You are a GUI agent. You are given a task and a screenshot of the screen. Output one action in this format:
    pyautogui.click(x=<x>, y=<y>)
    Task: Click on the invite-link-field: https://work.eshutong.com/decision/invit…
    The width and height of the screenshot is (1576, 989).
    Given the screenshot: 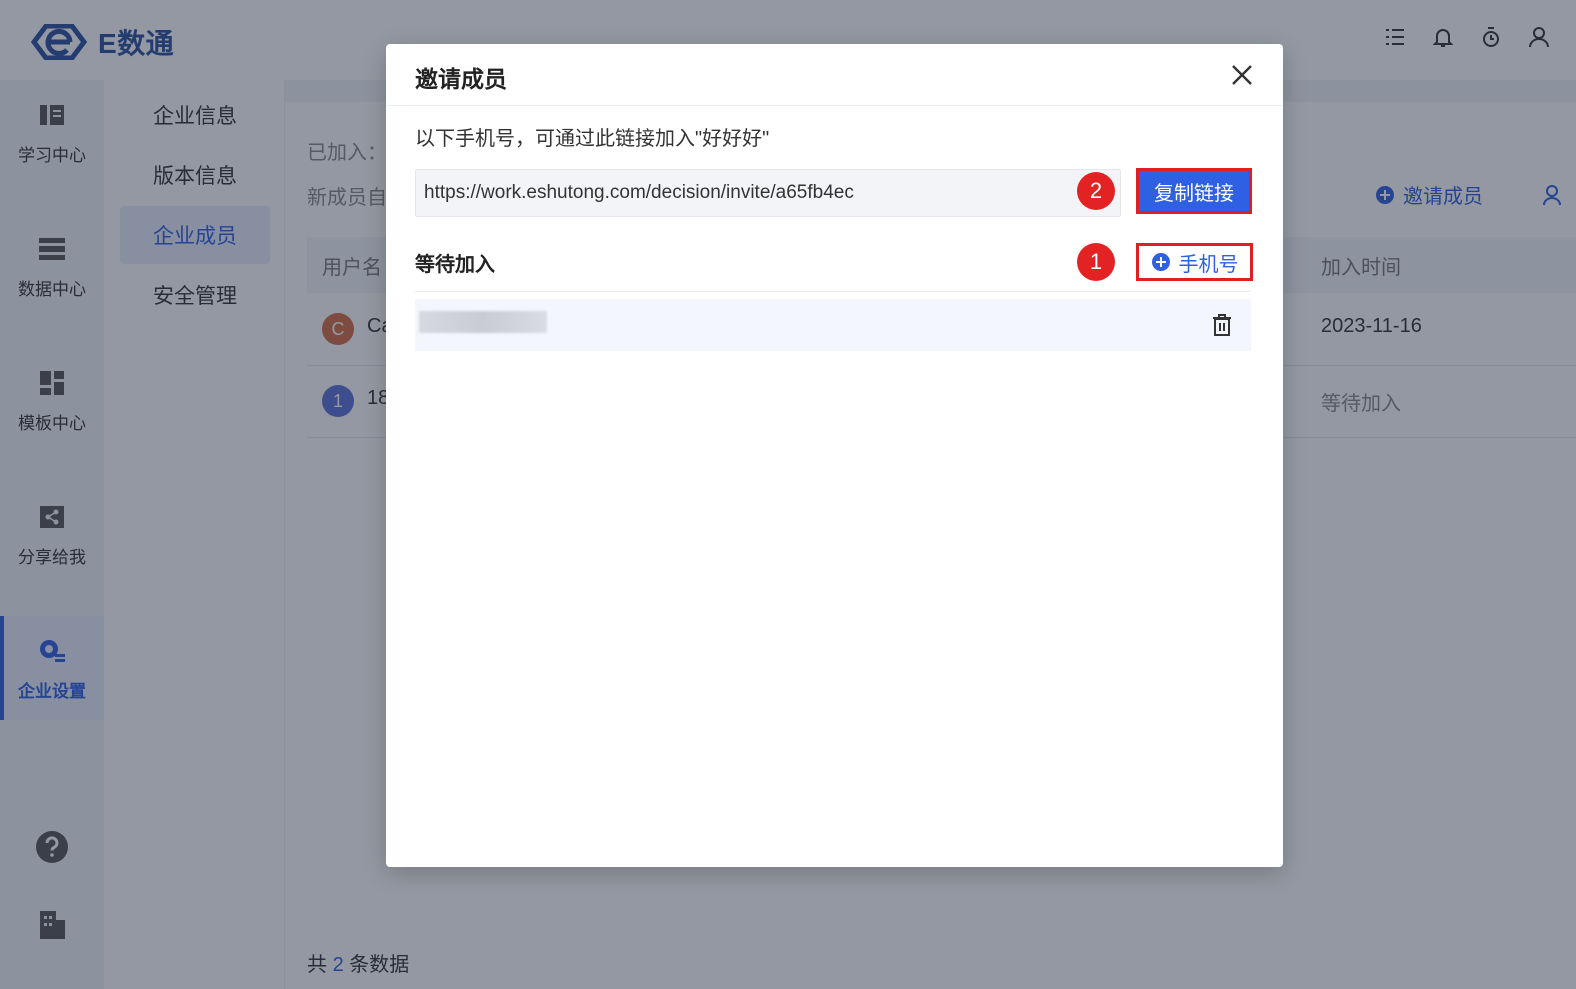 What is the action you would take?
    pyautogui.click(x=768, y=193)
    